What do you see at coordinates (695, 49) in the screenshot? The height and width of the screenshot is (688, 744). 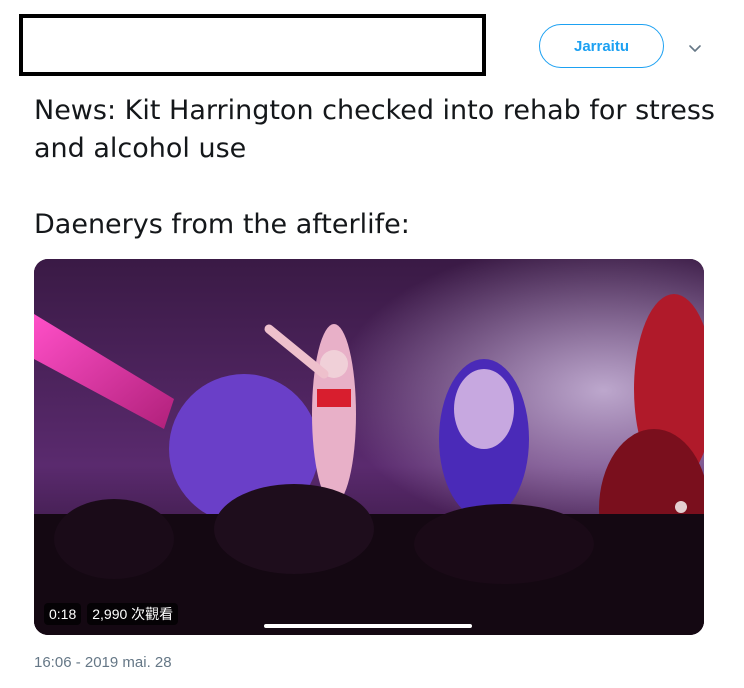 I see `chevron-down-icon` at bounding box center [695, 49].